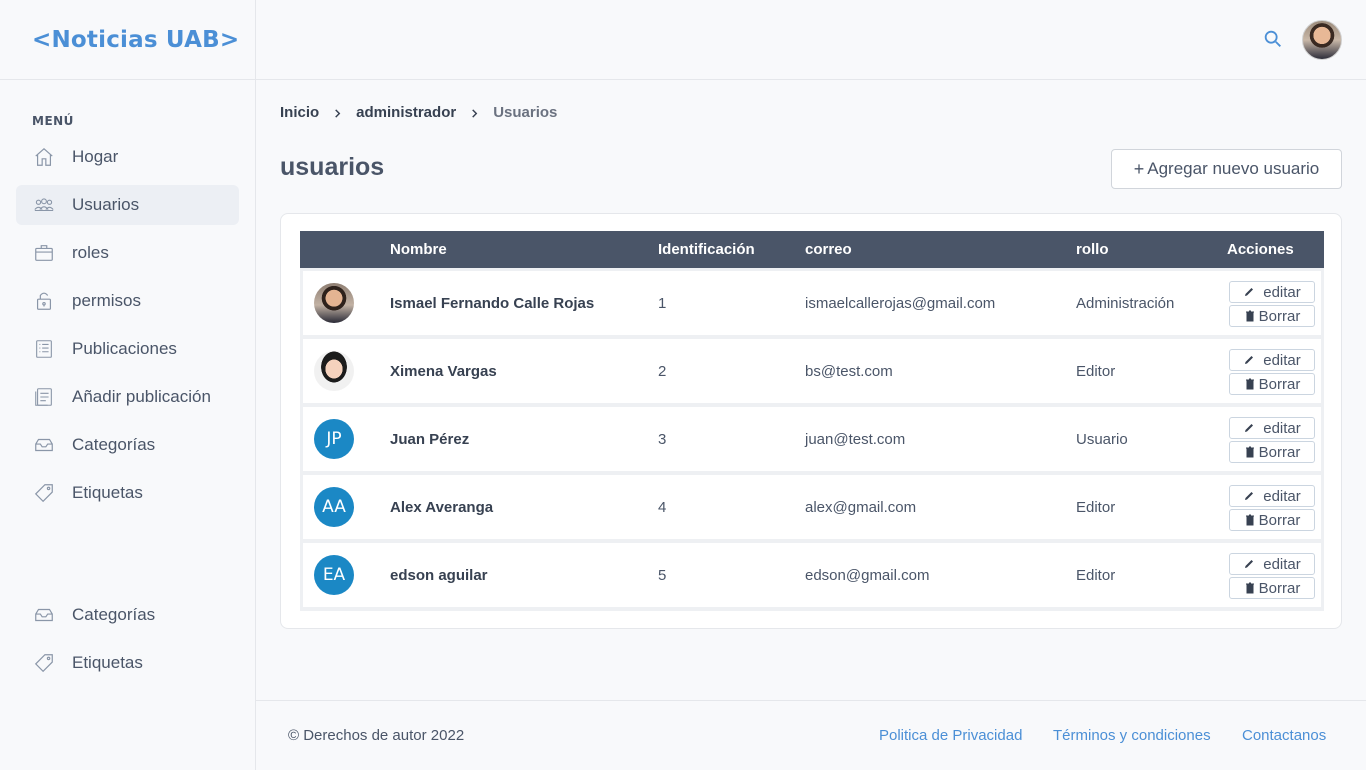 The width and height of the screenshot is (1366, 770). Describe the element at coordinates (1125, 303) in the screenshot. I see `user-role: Administración` at that location.